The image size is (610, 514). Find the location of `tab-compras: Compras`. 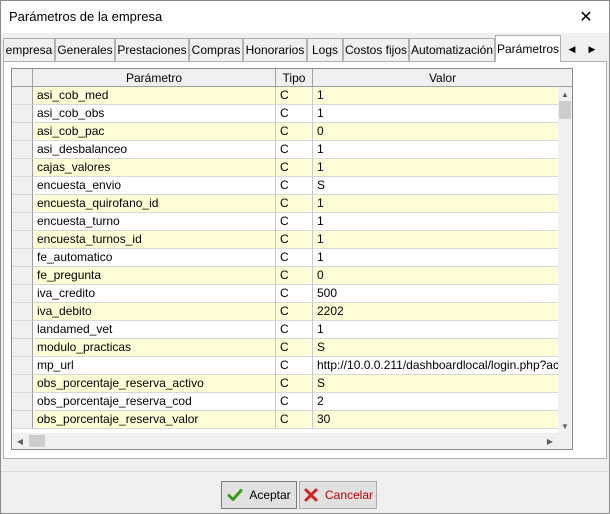

tab-compras: Compras is located at coordinates (216, 49).